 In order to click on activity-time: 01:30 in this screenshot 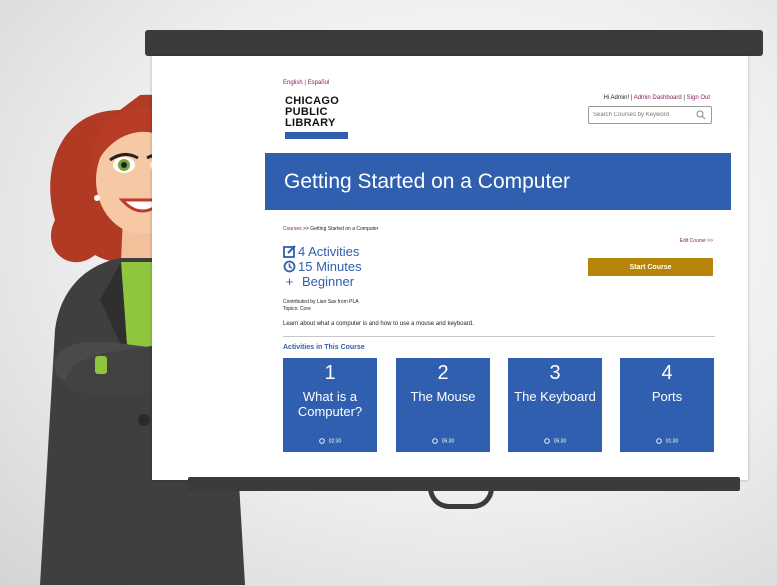, I will do `click(667, 440)`.